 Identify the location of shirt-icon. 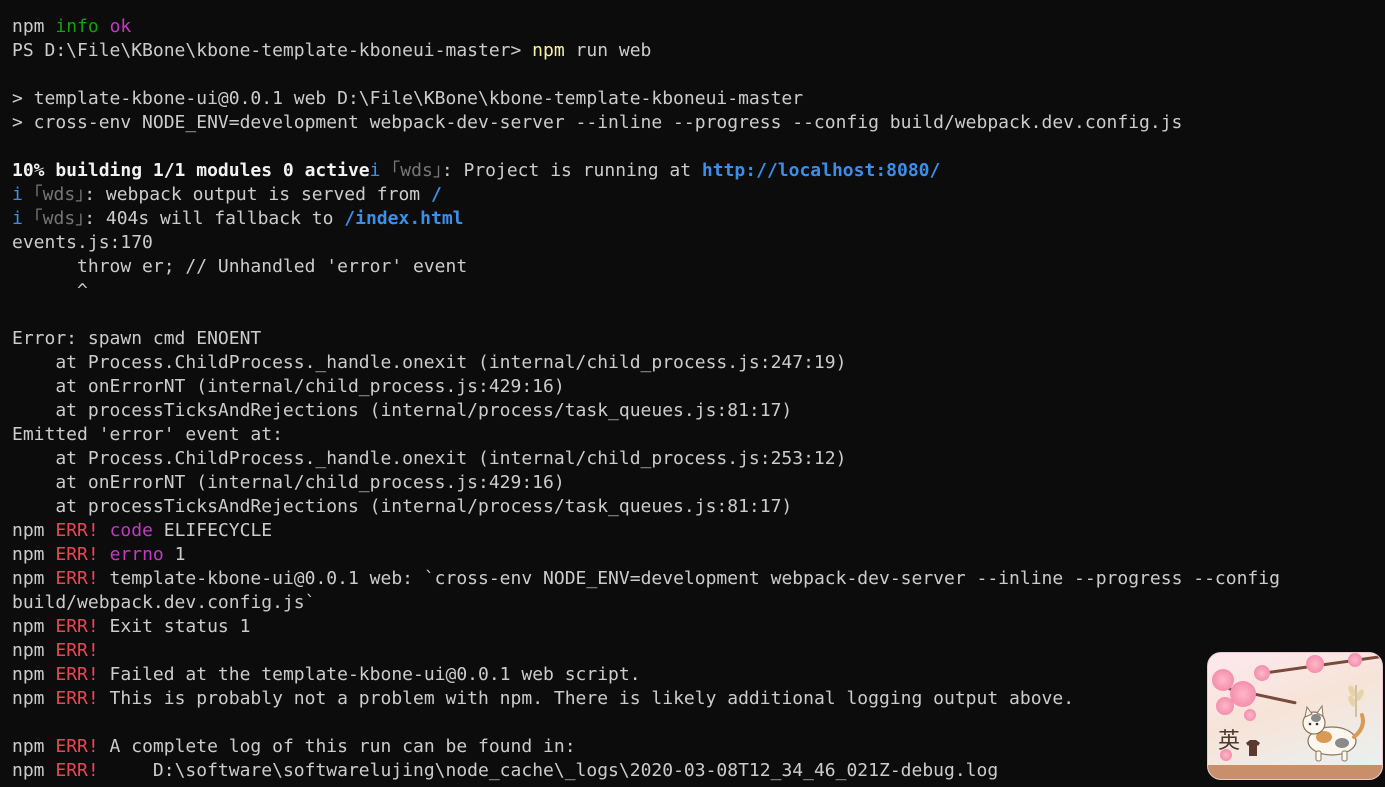
(1253, 748).